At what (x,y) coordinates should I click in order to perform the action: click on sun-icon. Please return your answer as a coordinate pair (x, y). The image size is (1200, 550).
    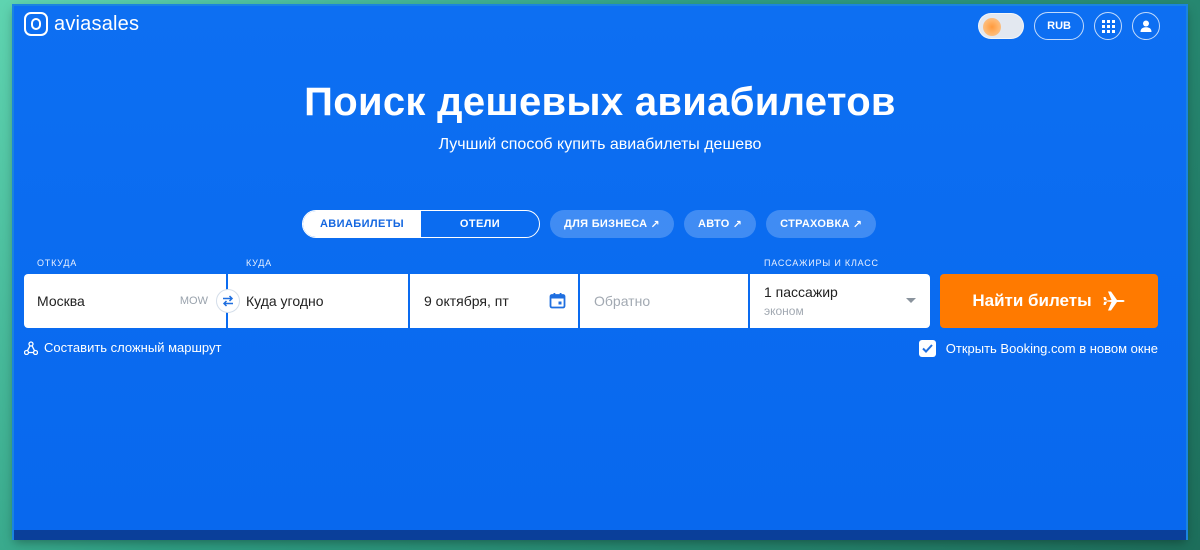
    Looking at the image, I should click on (992, 27).